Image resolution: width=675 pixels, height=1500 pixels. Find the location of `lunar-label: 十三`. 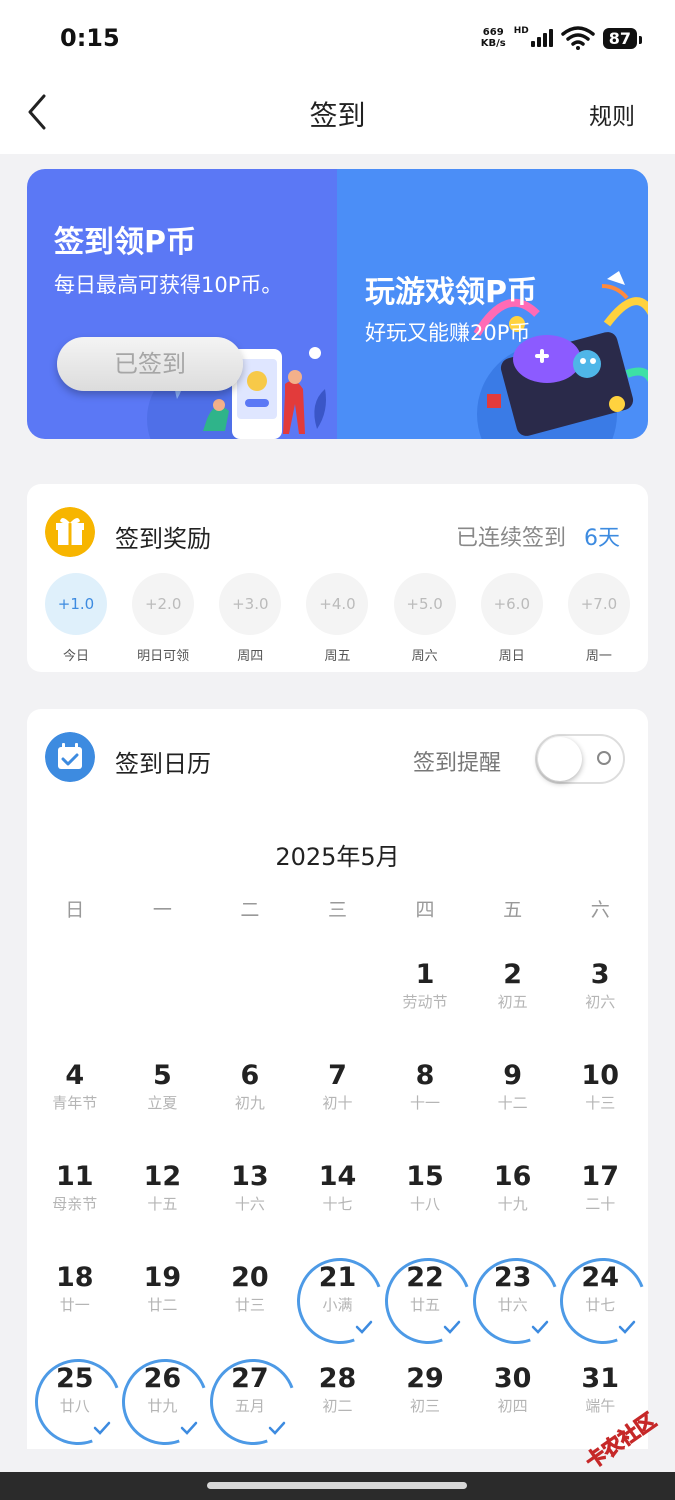

lunar-label: 十三 is located at coordinates (600, 1103).